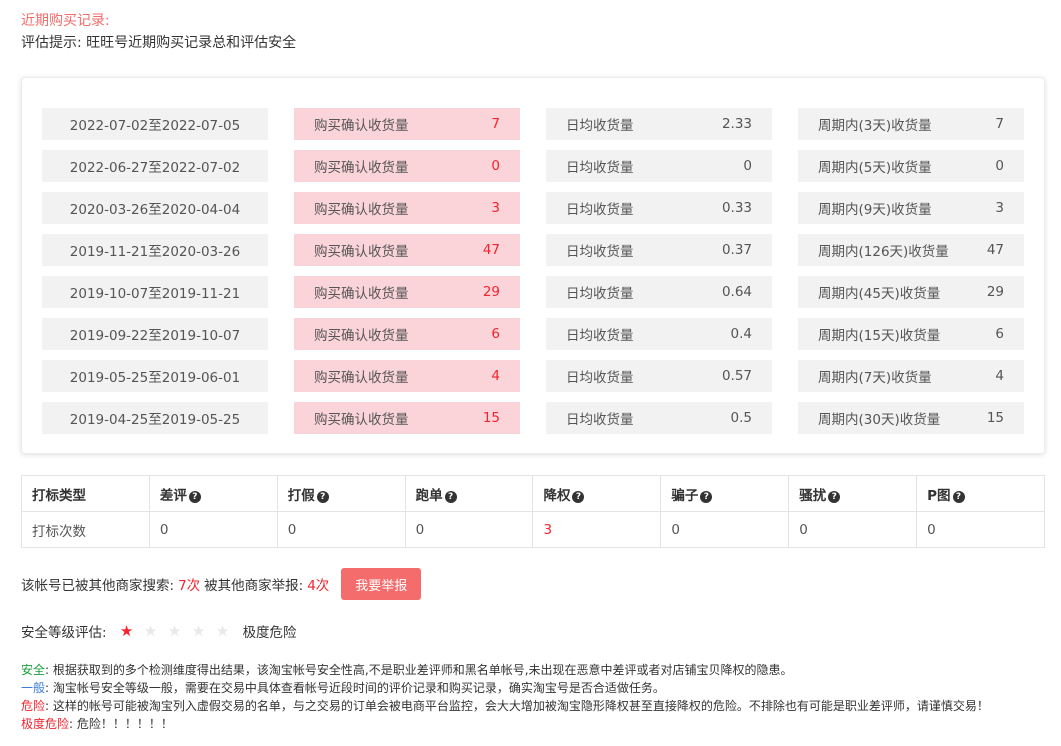 This screenshot has width=1061, height=746. What do you see at coordinates (155, 124) in the screenshot?
I see `record-date-range: 2022-07-02至2022-07-05` at bounding box center [155, 124].